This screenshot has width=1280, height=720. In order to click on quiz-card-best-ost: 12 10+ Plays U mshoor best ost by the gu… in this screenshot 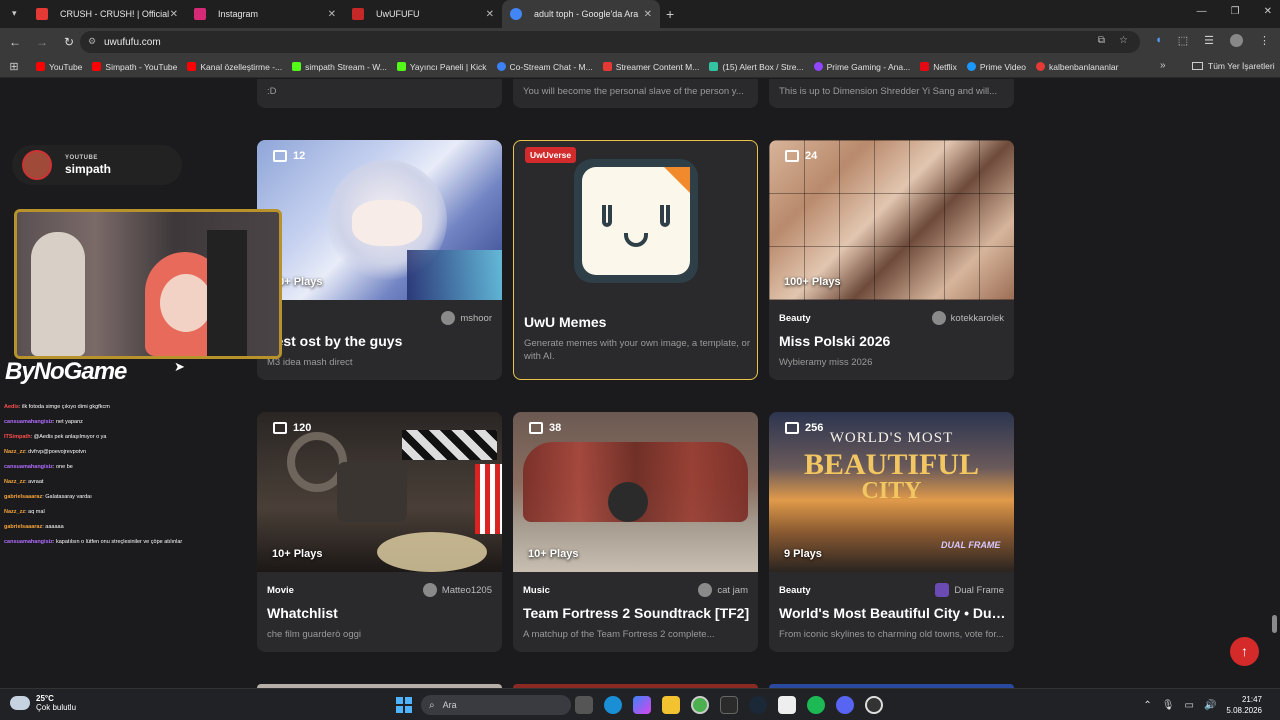, I will do `click(379, 260)`.